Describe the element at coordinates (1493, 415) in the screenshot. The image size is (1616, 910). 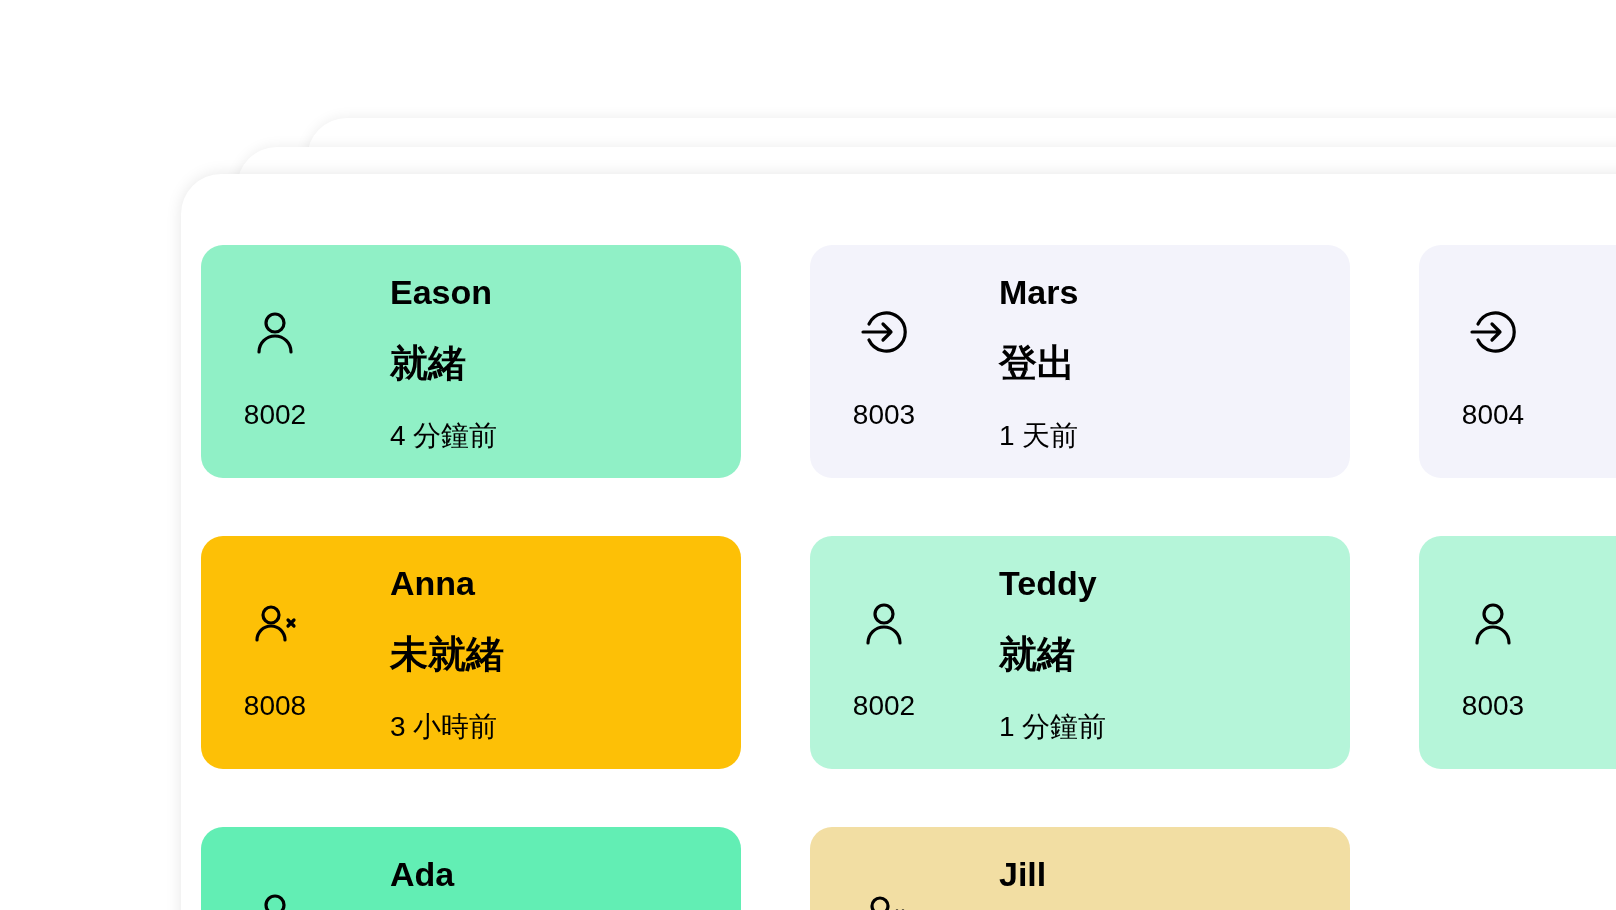
I see `extension-number: 8004` at that location.